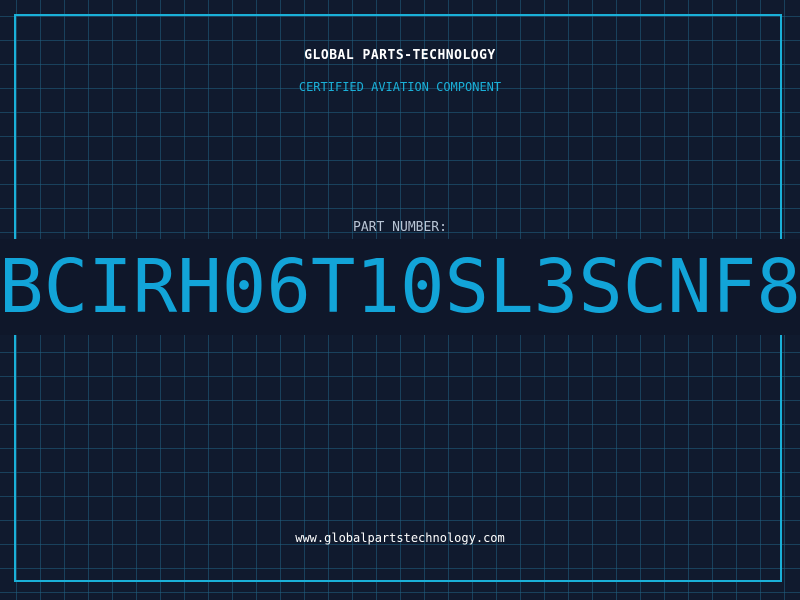 This screenshot has height=600, width=800. Describe the element at coordinates (400, 227) in the screenshot. I see `part-number-label: PART NUMBER:` at that location.